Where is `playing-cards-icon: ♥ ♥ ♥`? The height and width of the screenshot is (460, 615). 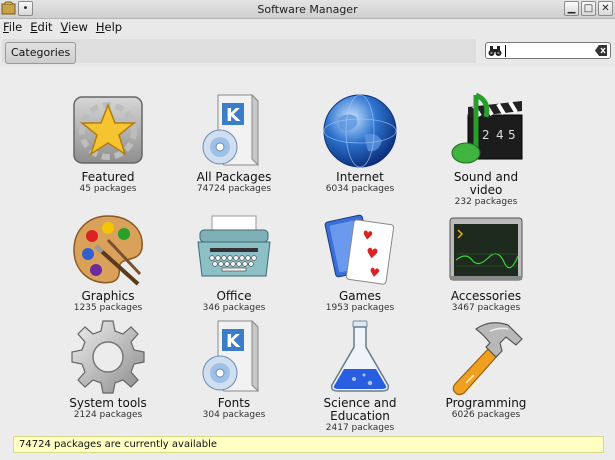 playing-cards-icon: ♥ ♥ ♥ is located at coordinates (359, 249).